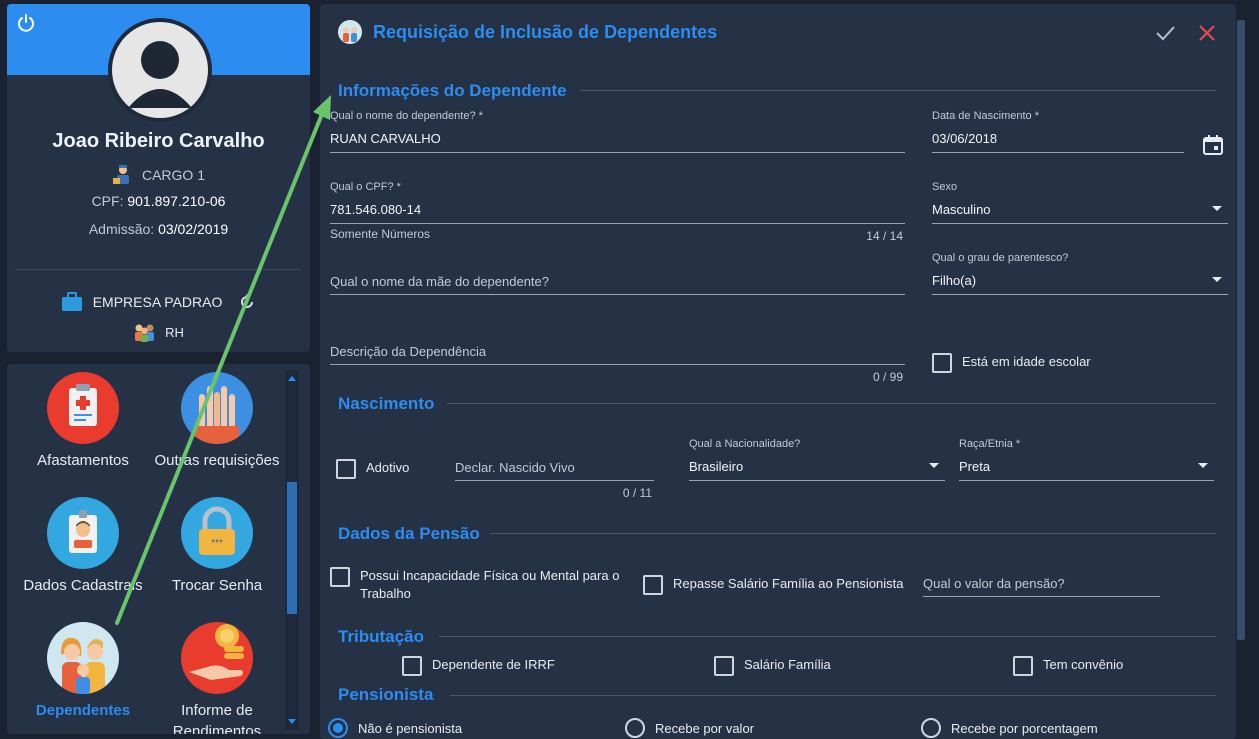 This screenshot has width=1259, height=739. I want to click on admissao-label: Admissão:, so click(121, 229).